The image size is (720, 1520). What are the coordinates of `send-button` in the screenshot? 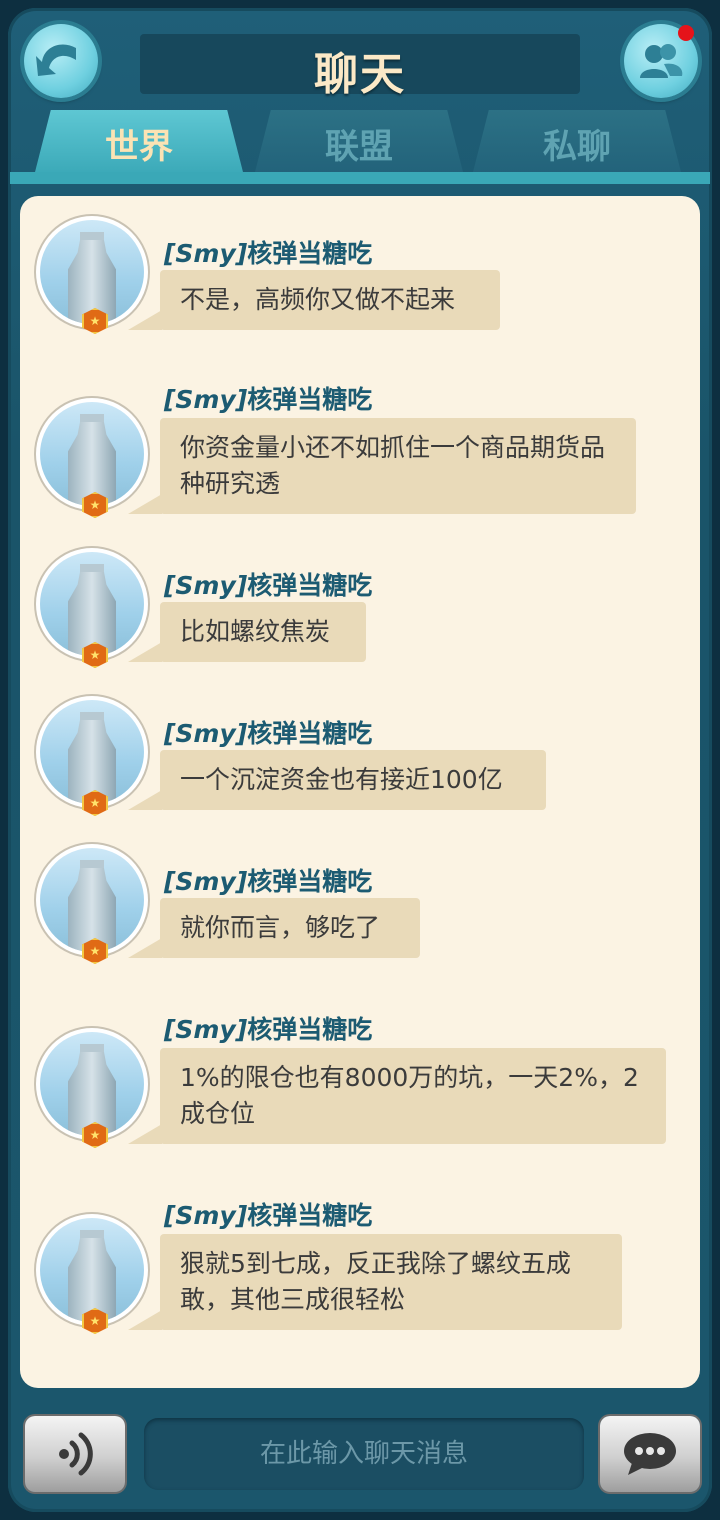 It's located at (650, 1454).